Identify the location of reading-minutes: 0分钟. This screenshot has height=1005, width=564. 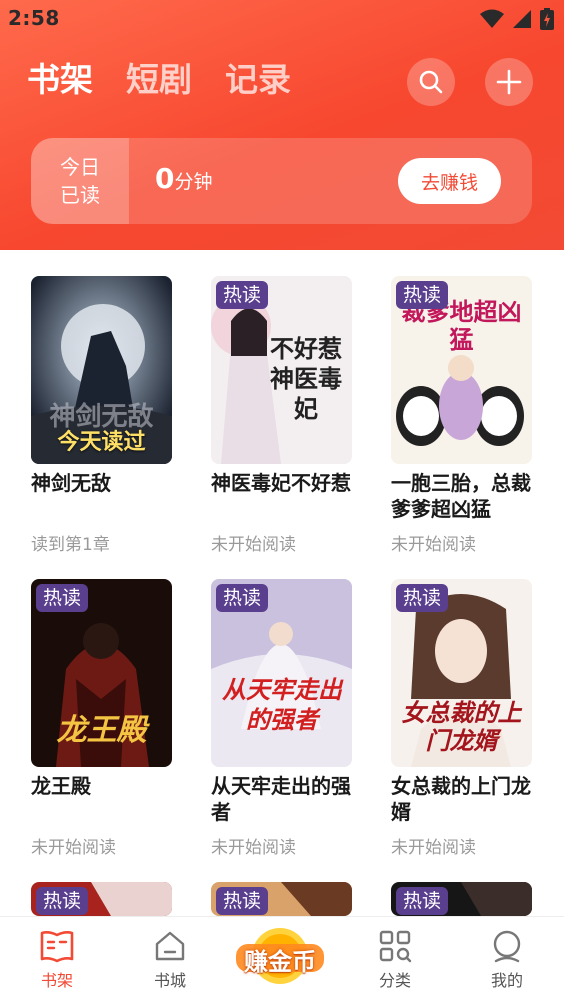
(184, 178).